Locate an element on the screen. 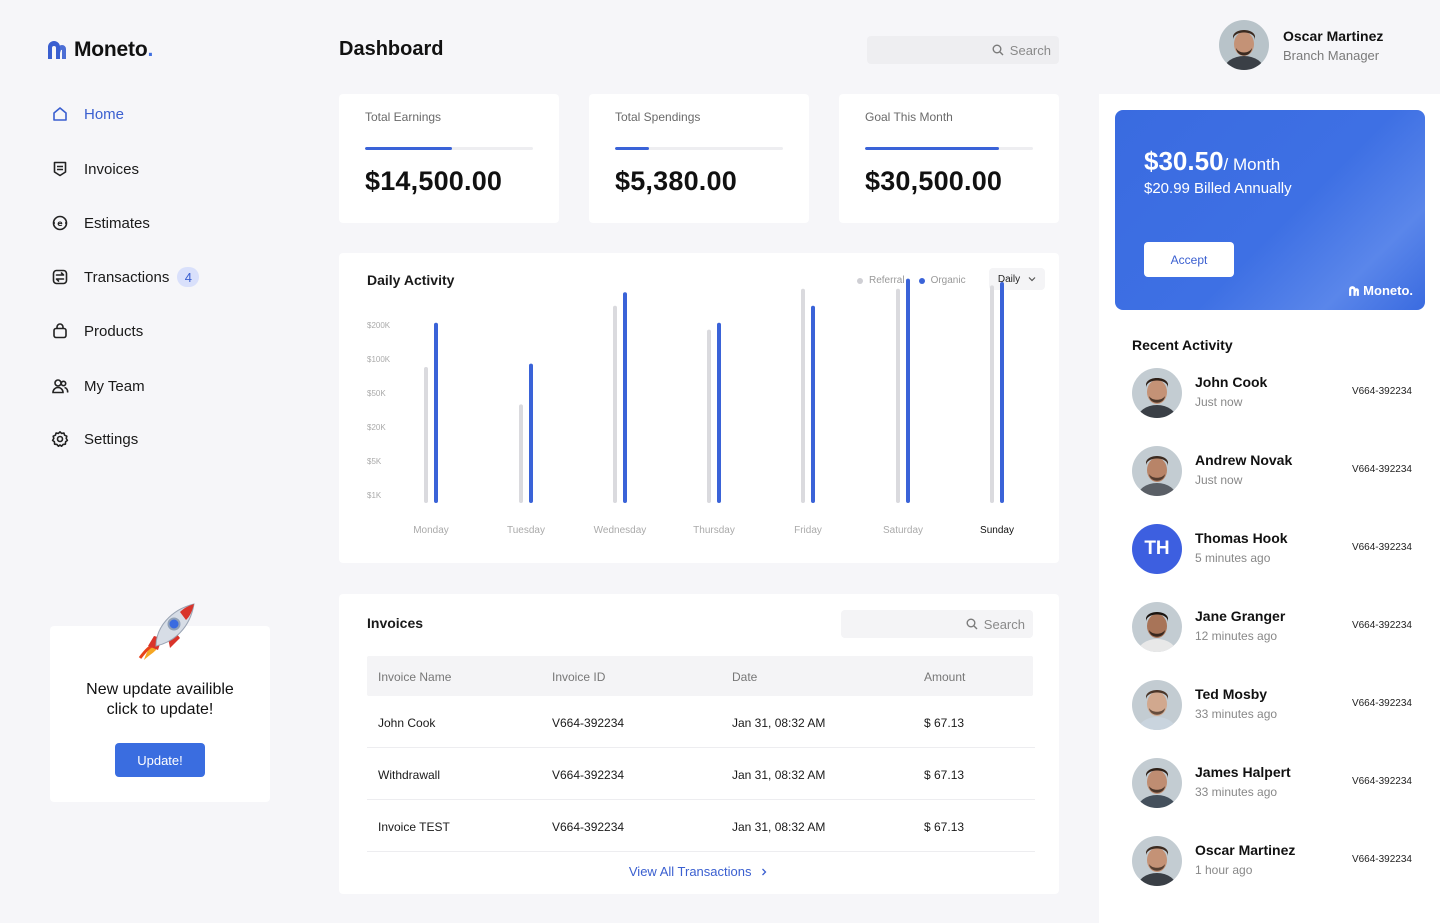 The width and height of the screenshot is (1440, 923). bar-referral-friday is located at coordinates (803, 395).